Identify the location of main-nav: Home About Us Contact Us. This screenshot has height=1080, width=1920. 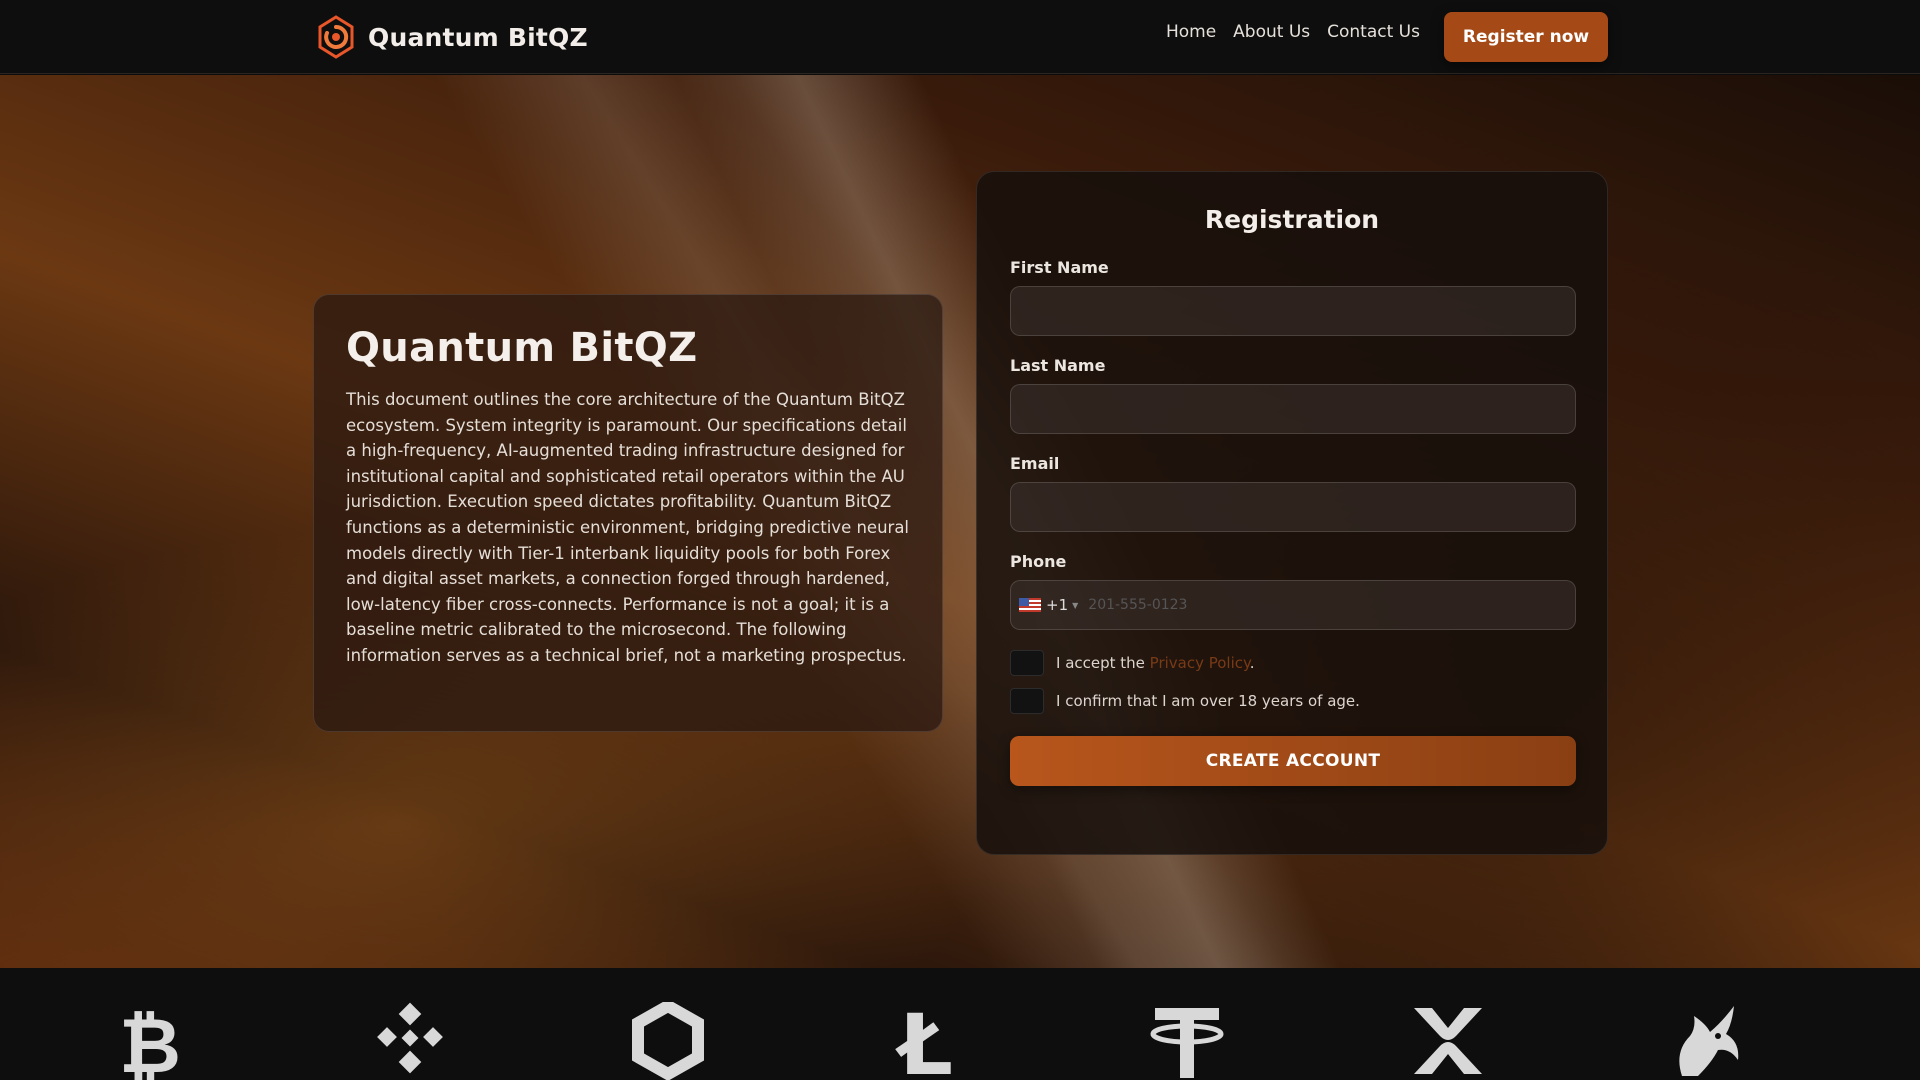
(1293, 32).